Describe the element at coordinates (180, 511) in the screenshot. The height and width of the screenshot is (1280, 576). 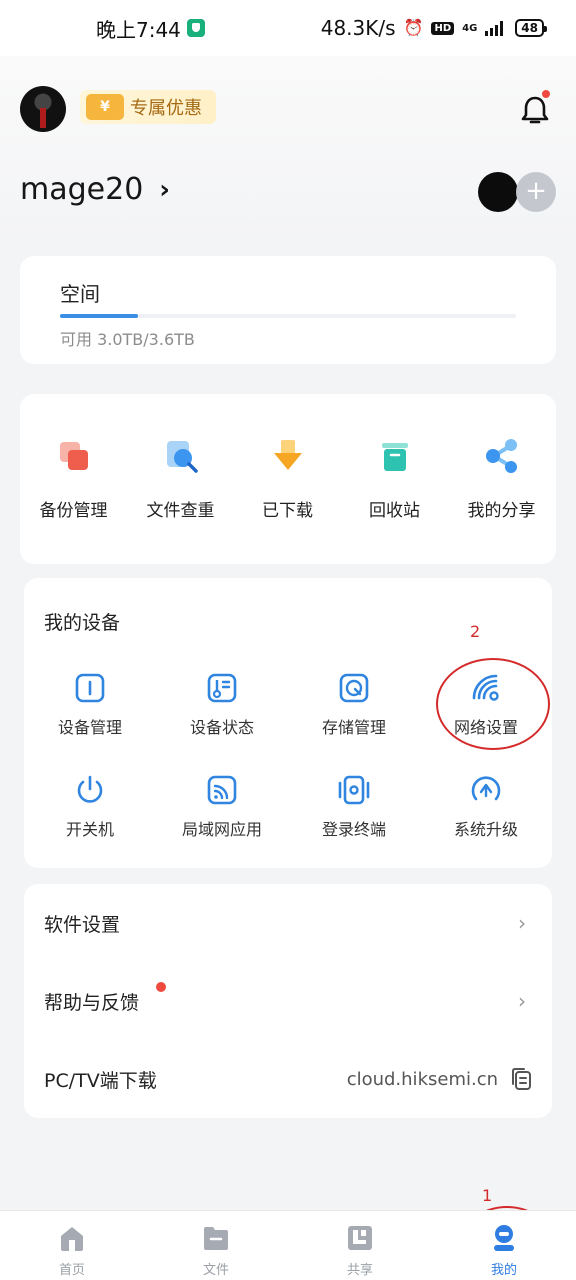
I see `tool-label: 文件查重` at that location.